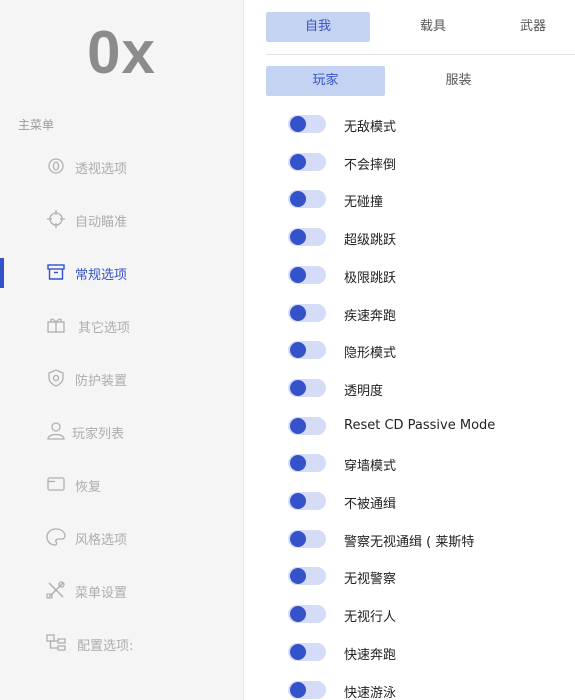 Image resolution: width=575 pixels, height=700 pixels. I want to click on option-label: 极限跳跃, so click(370, 278).